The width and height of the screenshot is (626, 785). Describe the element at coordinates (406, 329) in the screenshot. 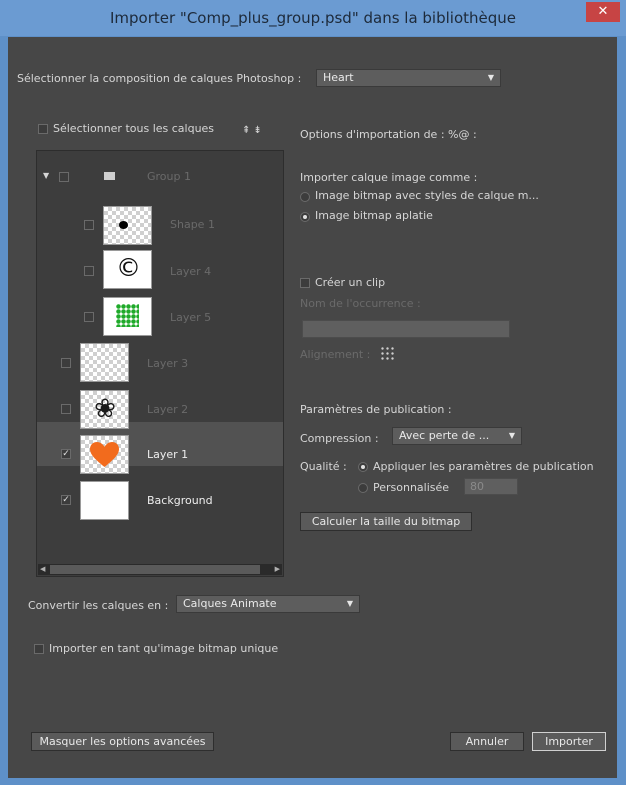

I see `instance-name-input` at that location.